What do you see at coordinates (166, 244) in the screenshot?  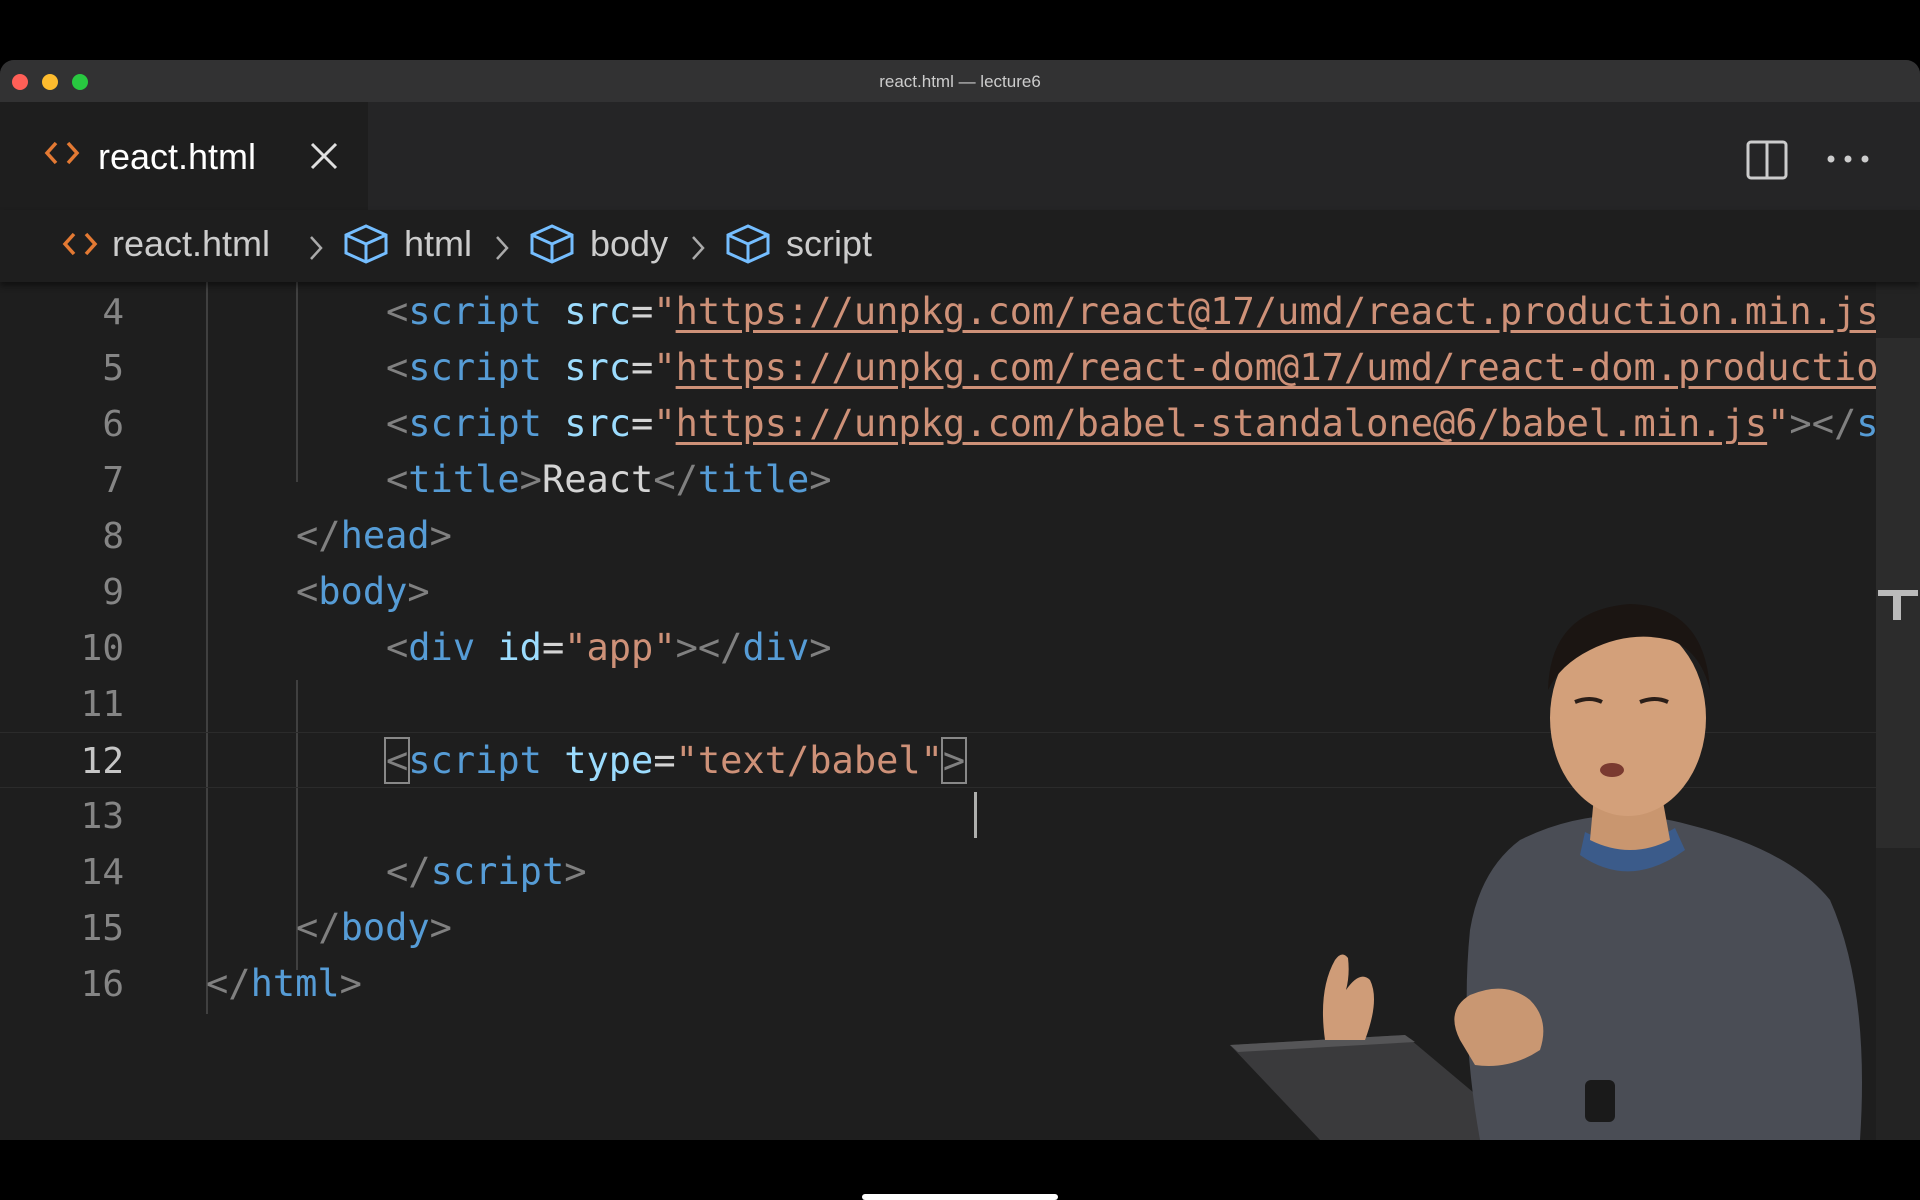 I see `breadcrumb-file: react.html` at bounding box center [166, 244].